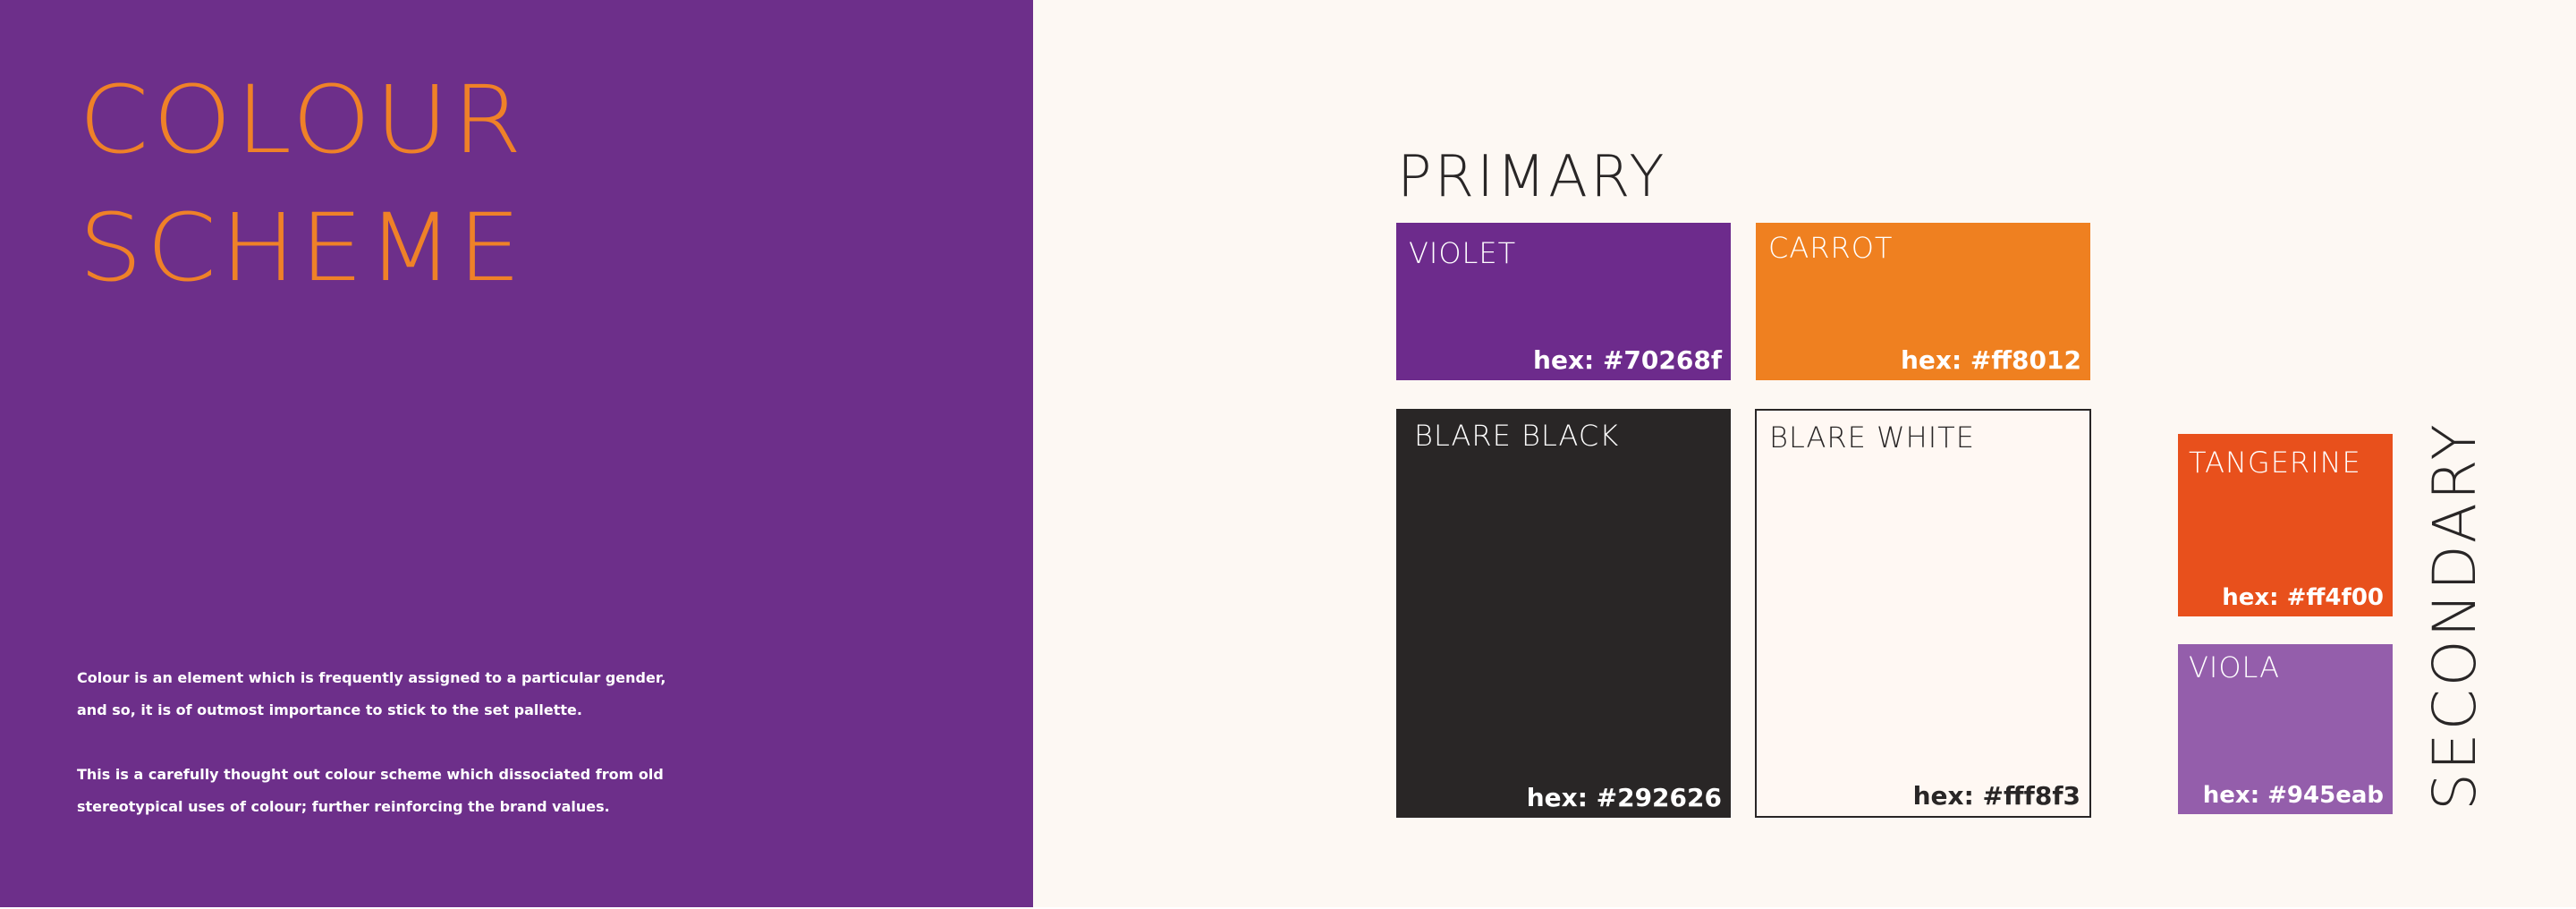 This screenshot has height=909, width=2576. Describe the element at coordinates (1831, 248) in the screenshot. I see `swatch-name: CARROT` at that location.